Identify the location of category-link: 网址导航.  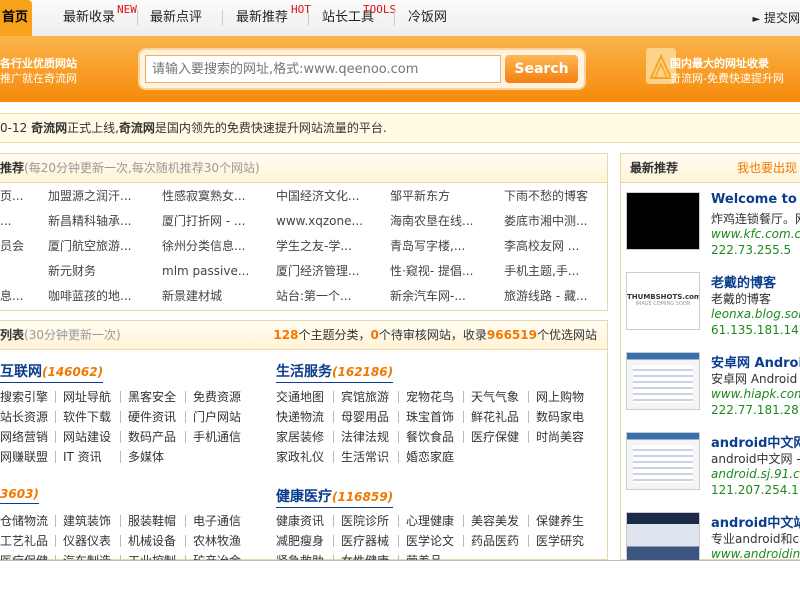
(87, 397).